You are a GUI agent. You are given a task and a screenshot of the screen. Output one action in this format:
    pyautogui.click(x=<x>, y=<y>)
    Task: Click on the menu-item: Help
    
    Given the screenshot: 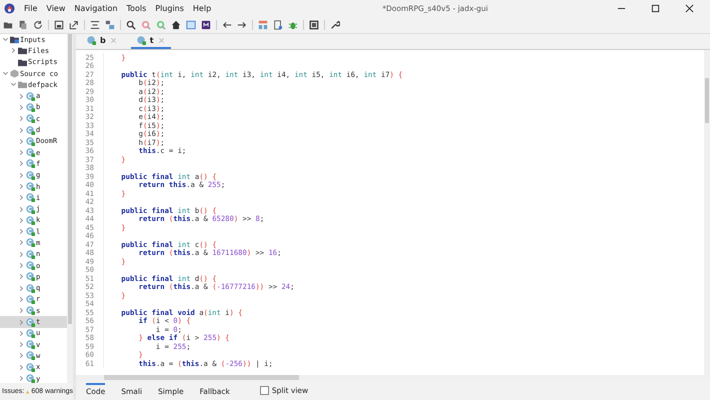 What is the action you would take?
    pyautogui.click(x=202, y=8)
    